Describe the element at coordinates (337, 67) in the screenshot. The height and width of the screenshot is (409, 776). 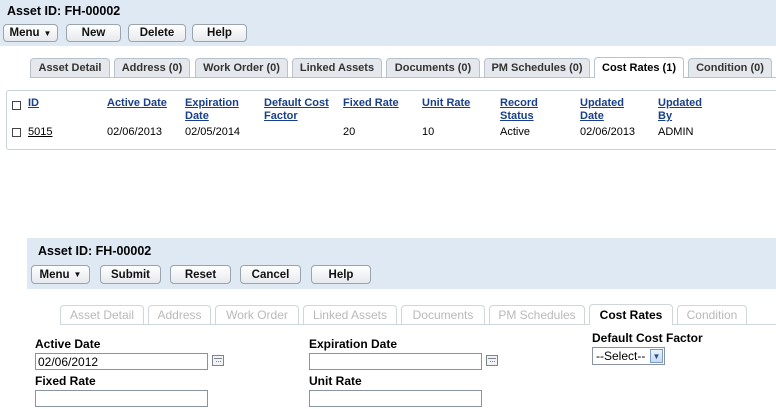
I see `top-tab-linked-assets: Linked Assets` at that location.